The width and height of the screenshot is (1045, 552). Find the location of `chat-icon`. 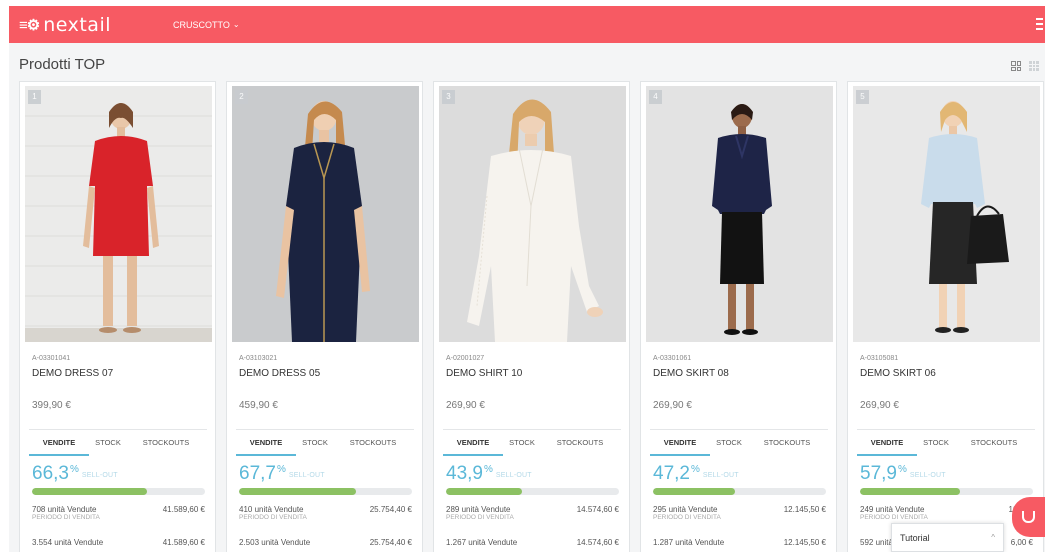

chat-icon is located at coordinates (1028, 517).